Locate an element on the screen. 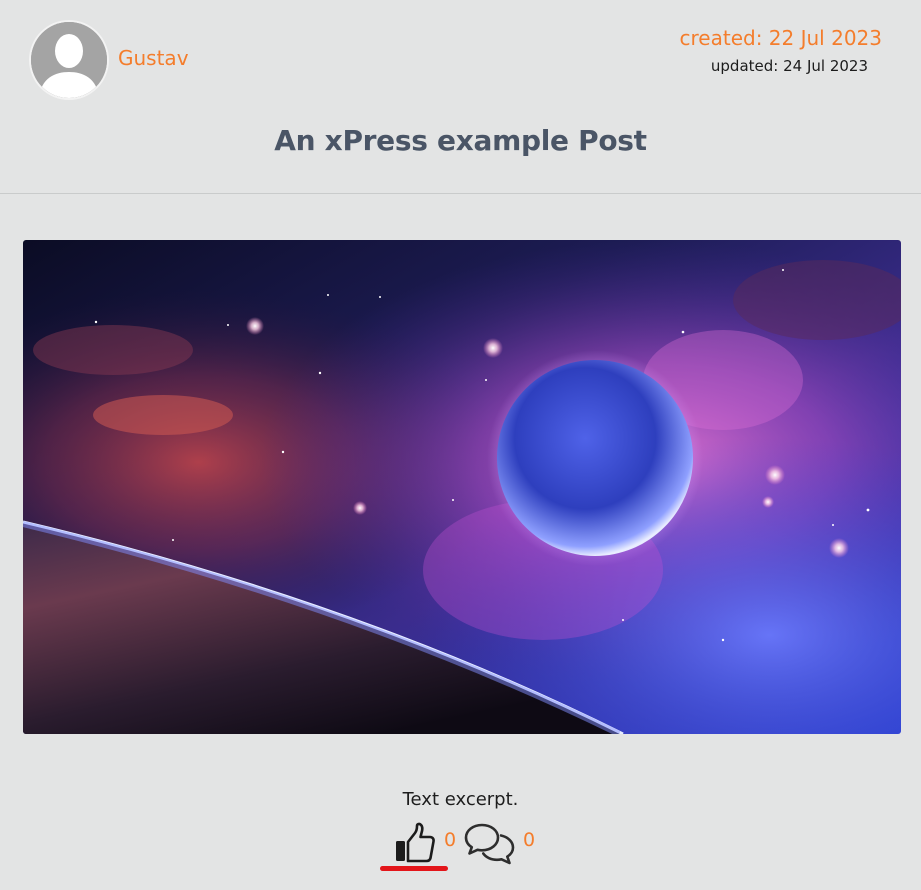 This screenshot has height=890, width=921. thumbs-up-icon is located at coordinates (415, 842).